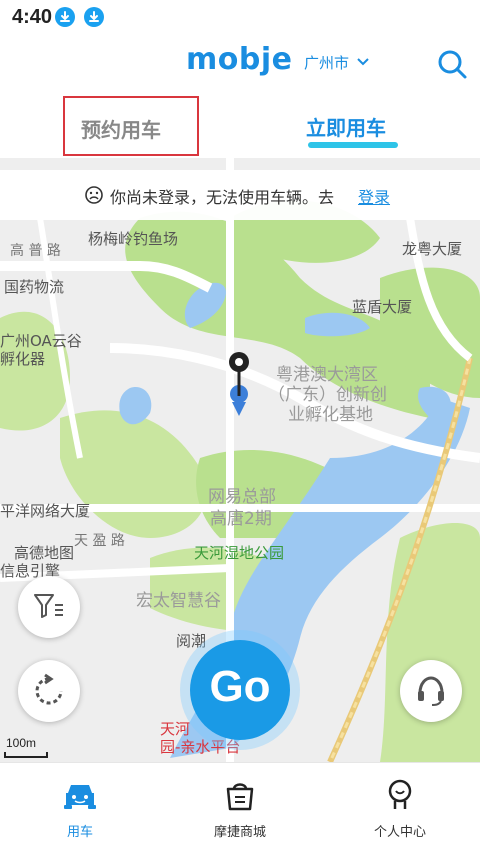  What do you see at coordinates (178, 601) in the screenshot?
I see `map-area-label: 宏太智慧谷` at bounding box center [178, 601].